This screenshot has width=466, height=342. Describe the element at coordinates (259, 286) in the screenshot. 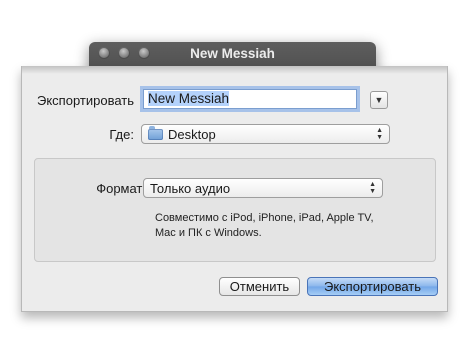

I see `cancel-button: Отменить` at that location.